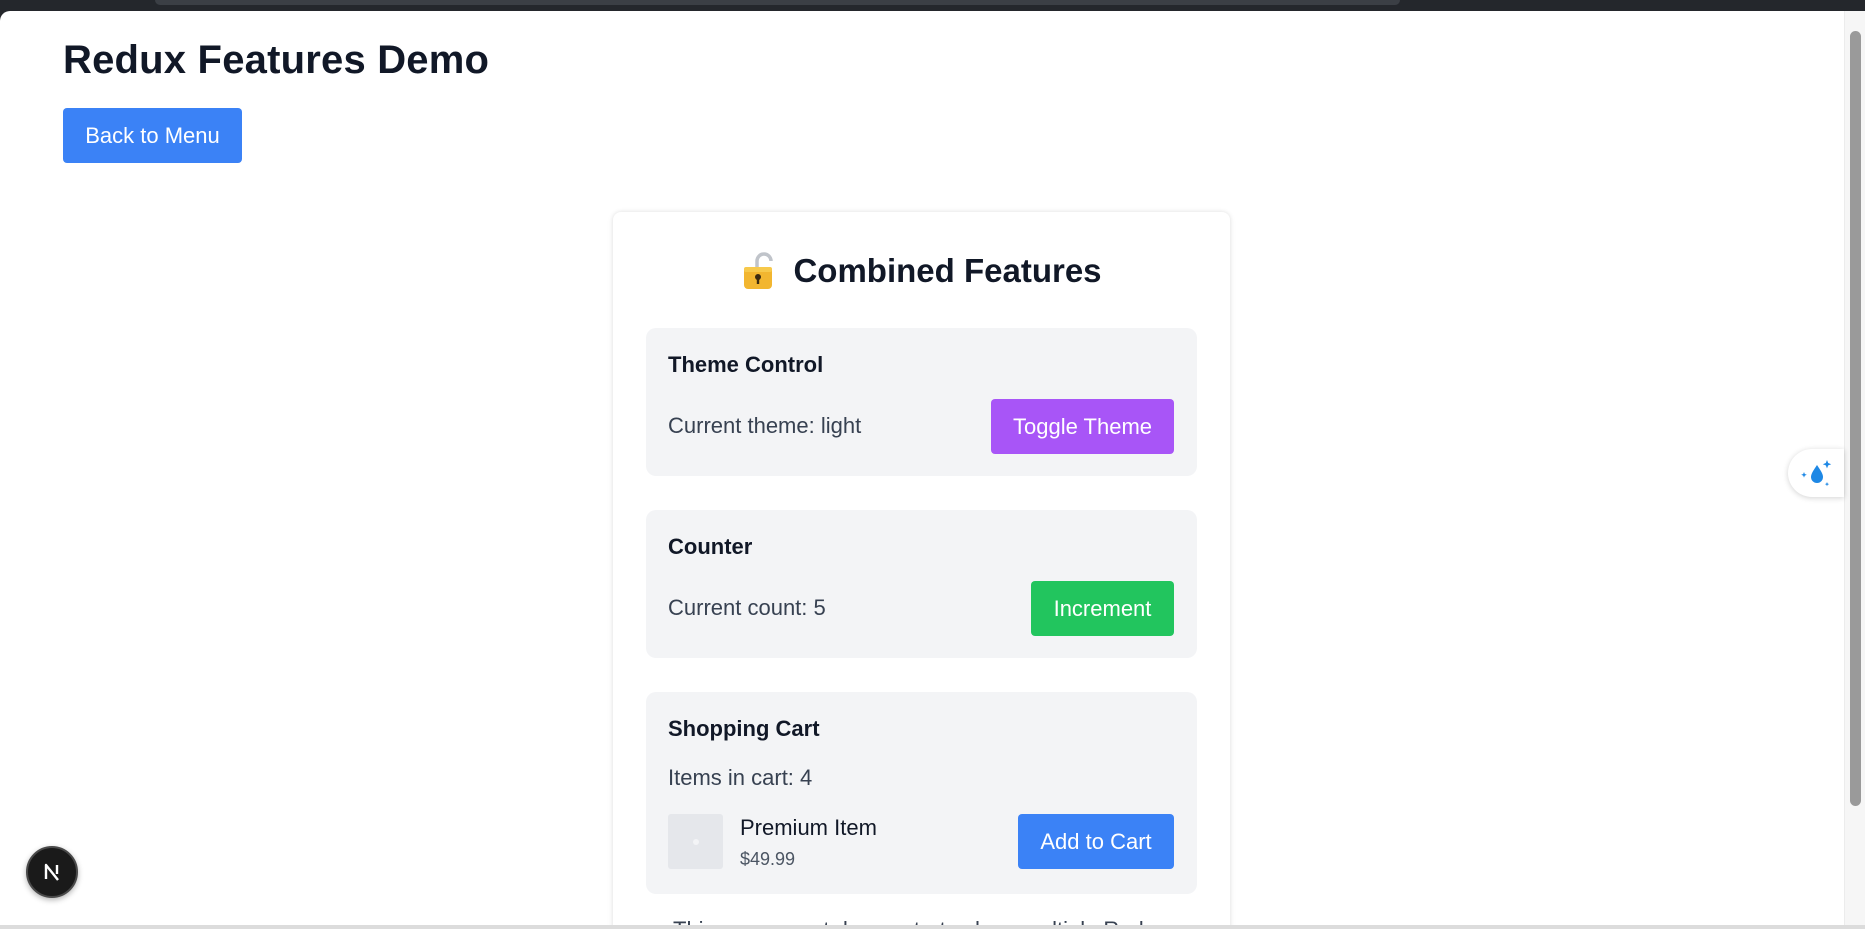 The width and height of the screenshot is (1865, 929). I want to click on item-thumbnail, so click(695, 841).